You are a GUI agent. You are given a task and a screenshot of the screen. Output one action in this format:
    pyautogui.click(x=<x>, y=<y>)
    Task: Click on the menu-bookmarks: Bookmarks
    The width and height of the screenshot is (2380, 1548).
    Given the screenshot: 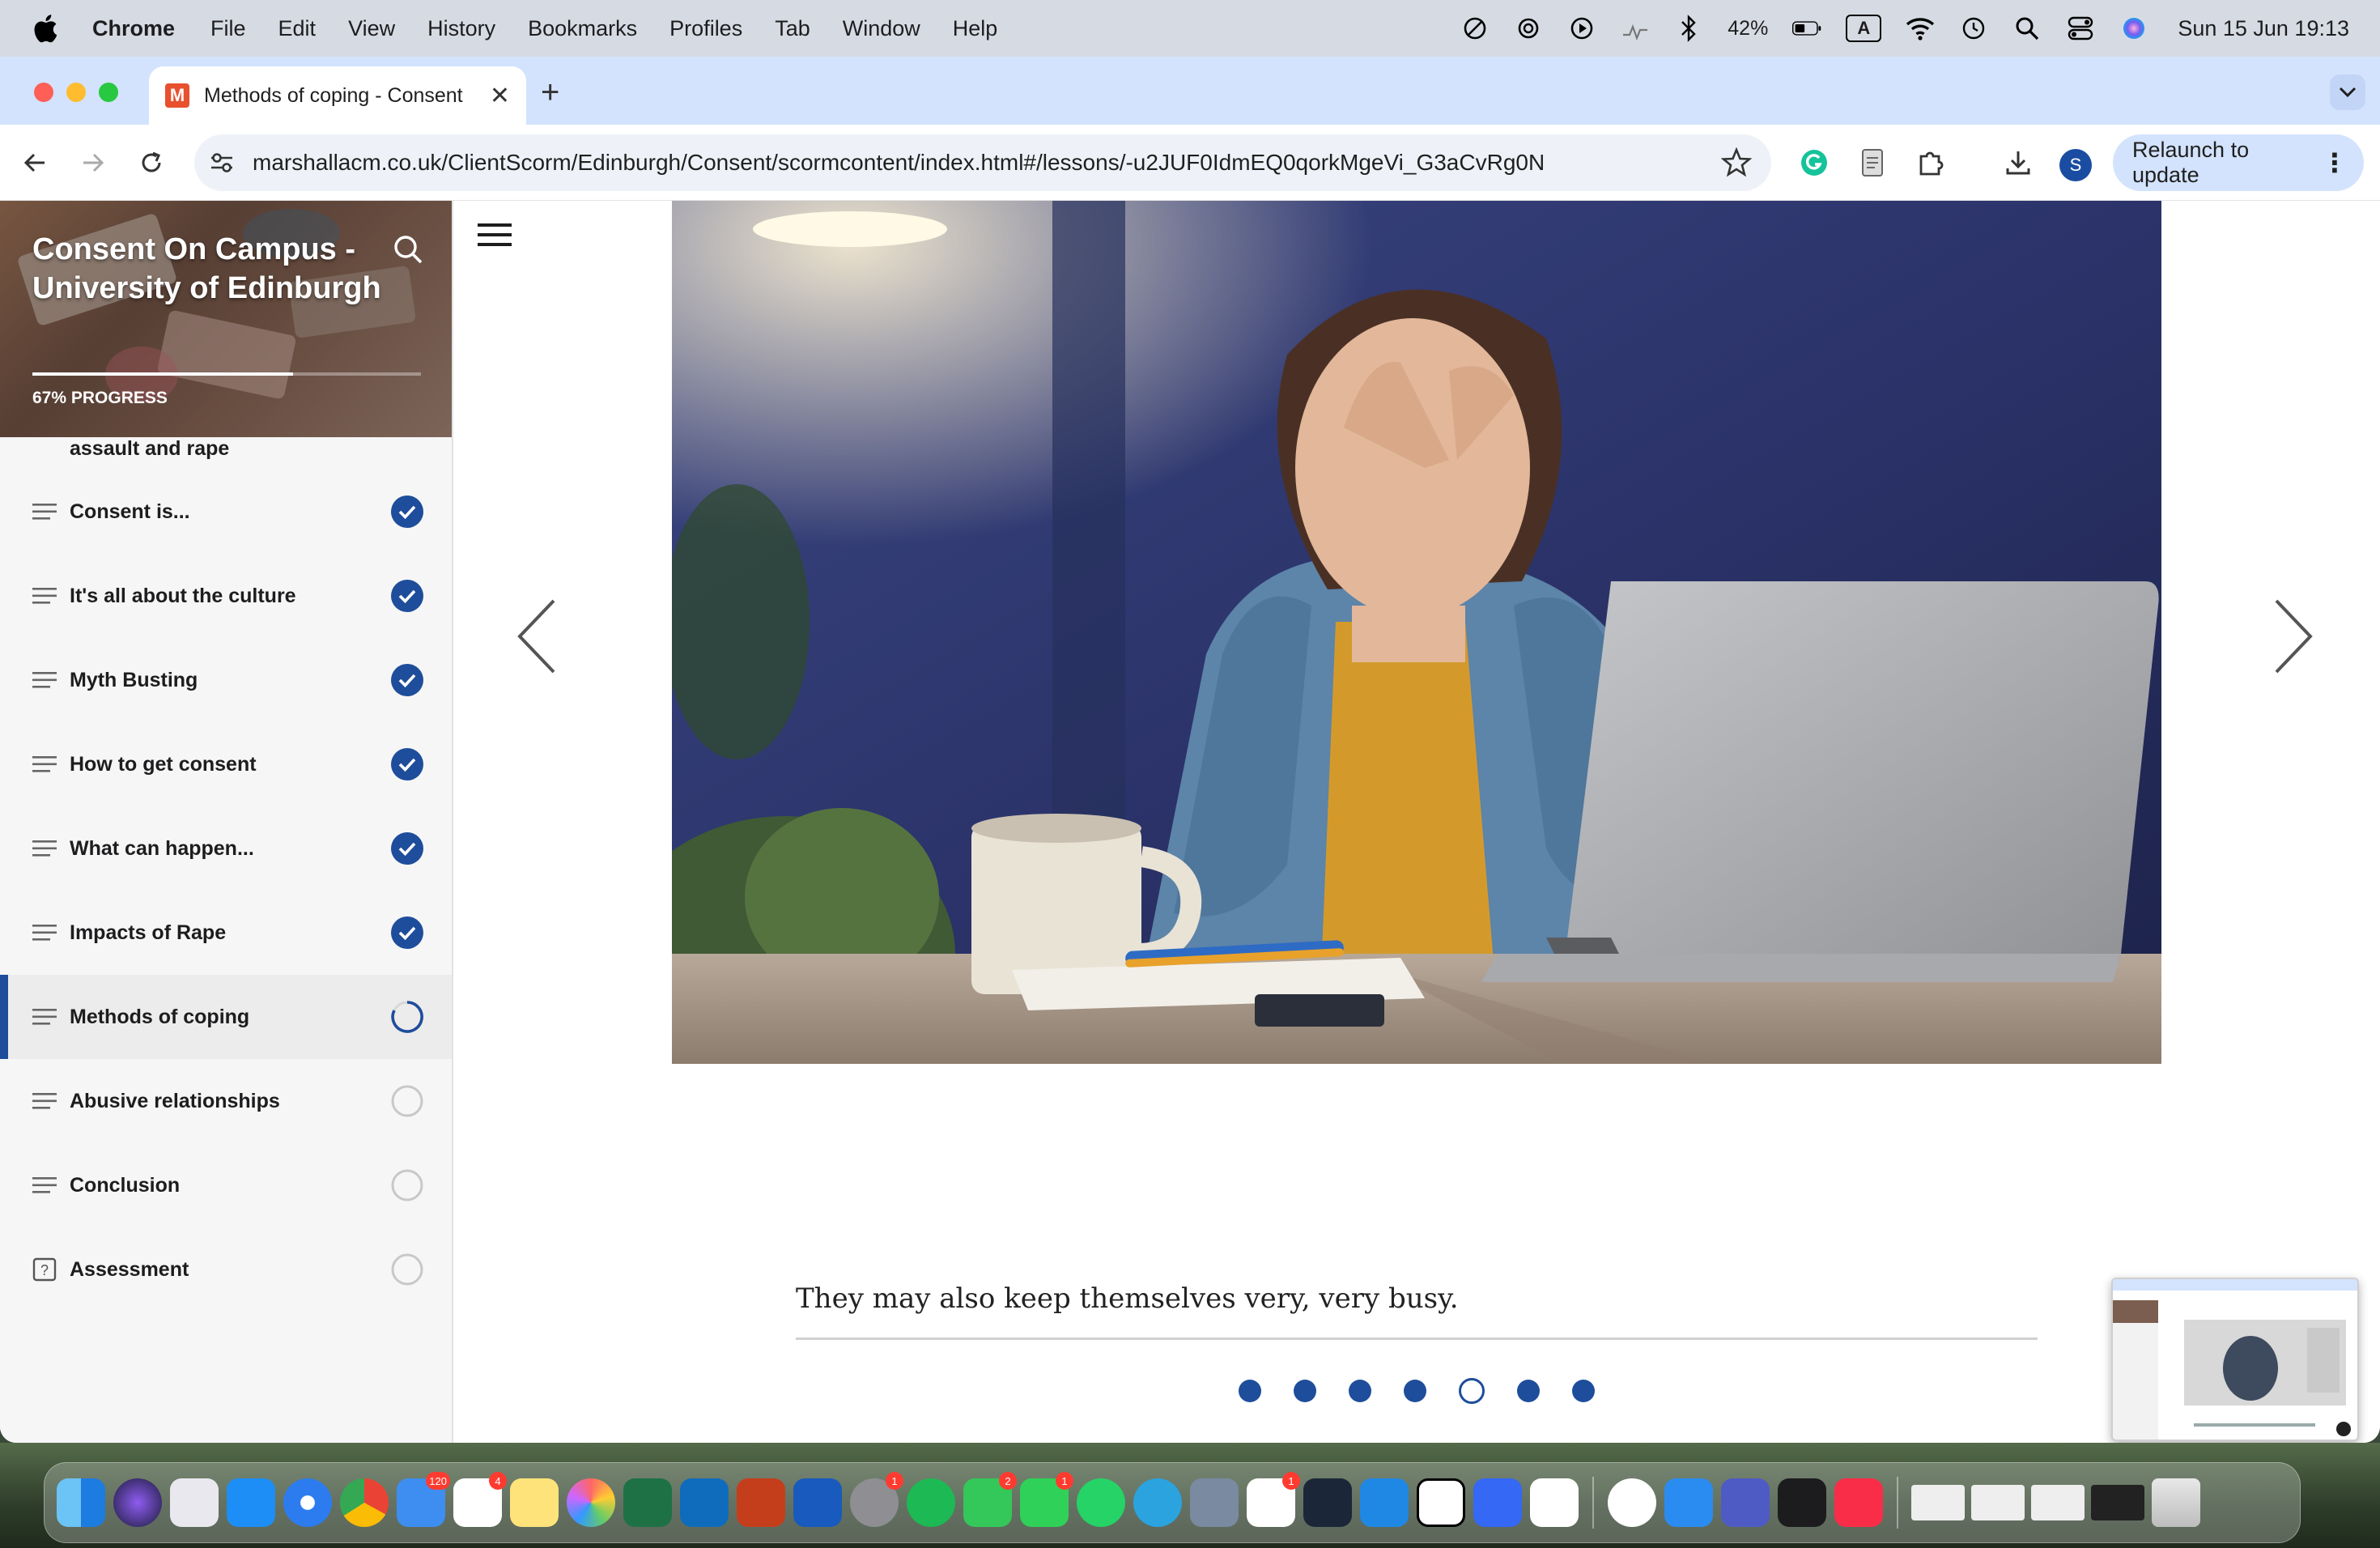 What is the action you would take?
    pyautogui.click(x=582, y=29)
    